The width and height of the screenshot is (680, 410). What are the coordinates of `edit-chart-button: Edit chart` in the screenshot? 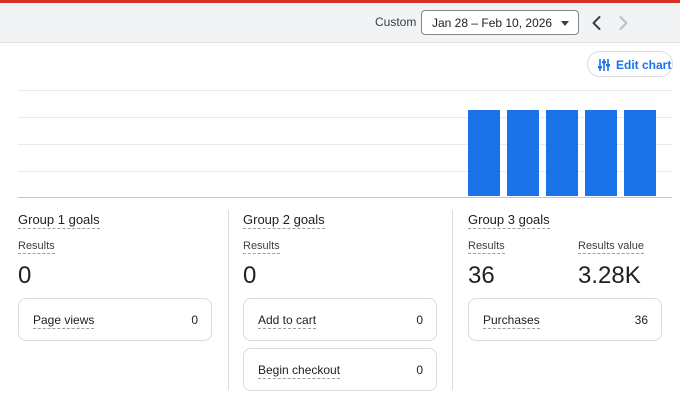 It's located at (630, 64).